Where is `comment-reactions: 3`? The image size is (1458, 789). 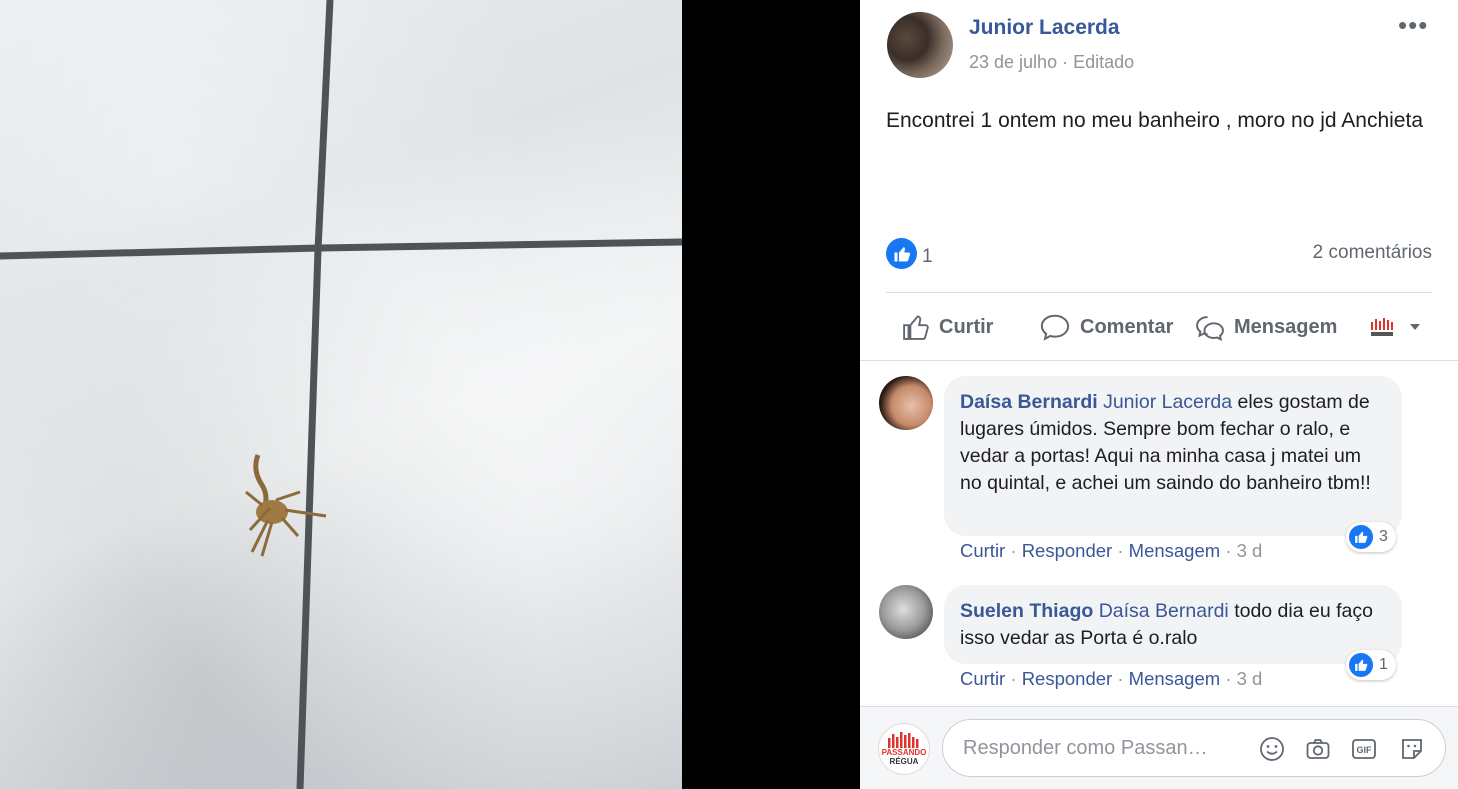
comment-reactions: 3 is located at coordinates (1371, 537).